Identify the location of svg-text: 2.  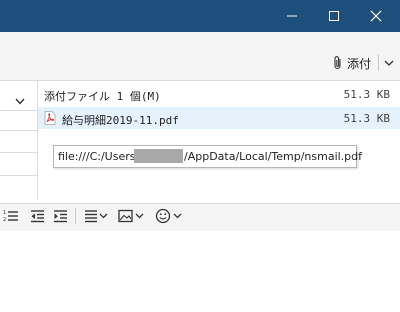
(4, 220).